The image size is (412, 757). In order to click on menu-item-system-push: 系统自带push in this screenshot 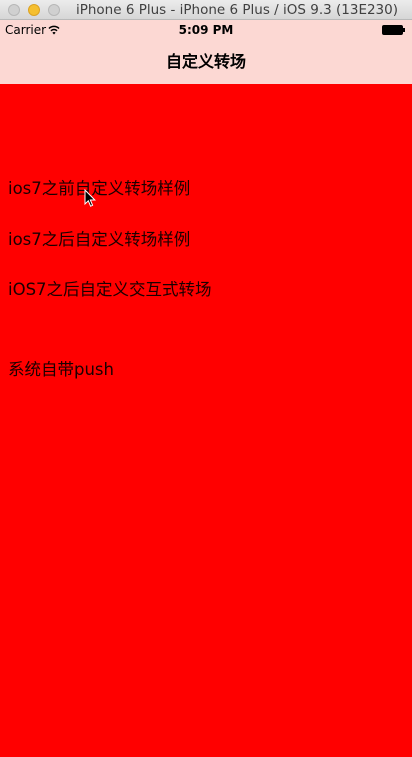, I will do `click(61, 370)`.